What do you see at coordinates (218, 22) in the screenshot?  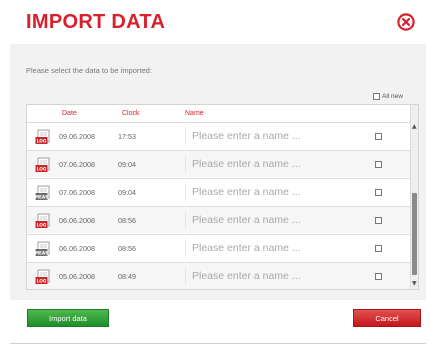 I see `title-bar: IMPORT DATA` at bounding box center [218, 22].